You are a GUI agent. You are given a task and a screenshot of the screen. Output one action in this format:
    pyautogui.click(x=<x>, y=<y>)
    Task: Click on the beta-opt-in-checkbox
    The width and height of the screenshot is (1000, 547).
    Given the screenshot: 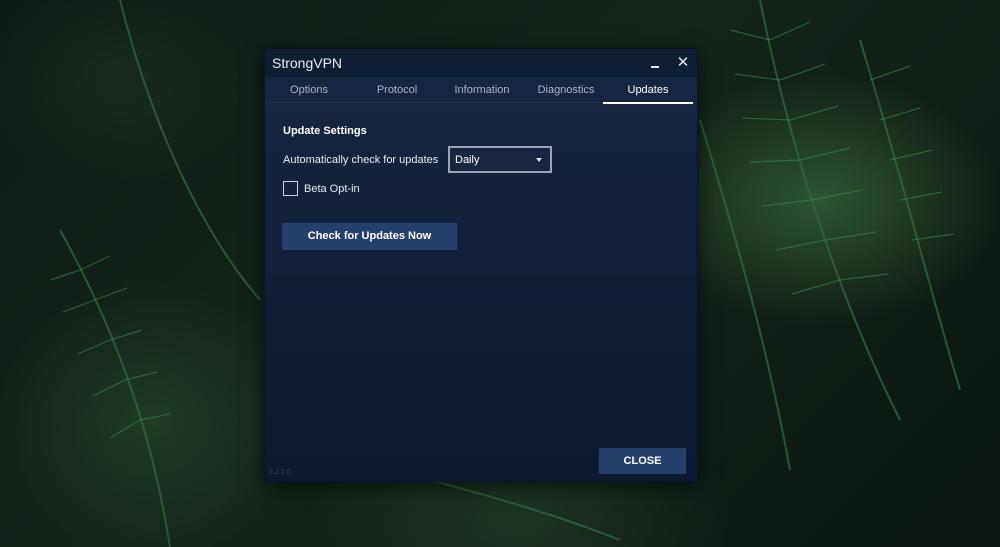 What is the action you would take?
    pyautogui.click(x=290, y=188)
    